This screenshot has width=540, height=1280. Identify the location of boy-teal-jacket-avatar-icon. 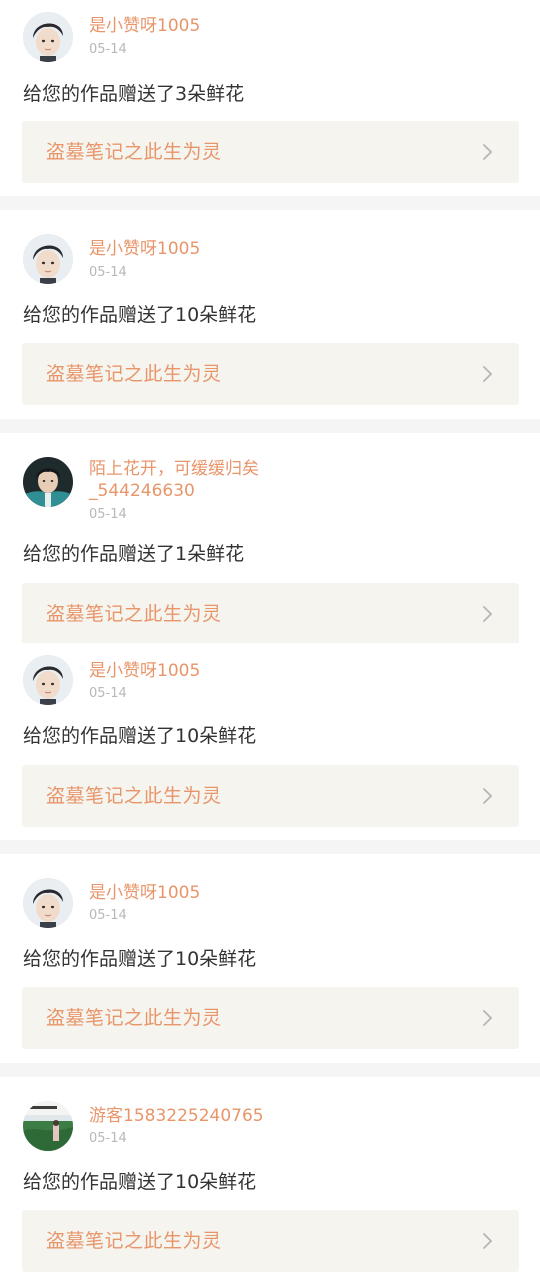
(48, 482).